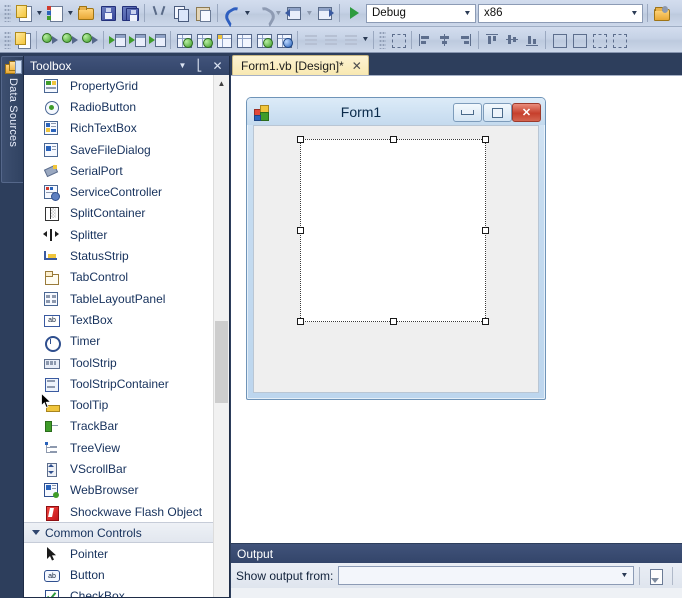 This screenshot has height=598, width=682. What do you see at coordinates (119, 341) in the screenshot?
I see `toolbox-item-timer: Timer` at bounding box center [119, 341].